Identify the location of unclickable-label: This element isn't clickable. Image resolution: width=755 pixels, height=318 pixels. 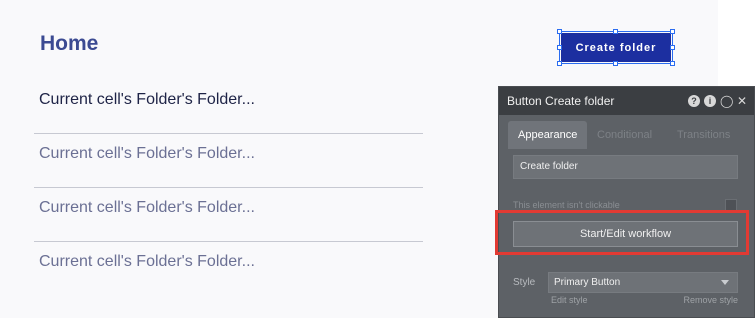
(566, 205).